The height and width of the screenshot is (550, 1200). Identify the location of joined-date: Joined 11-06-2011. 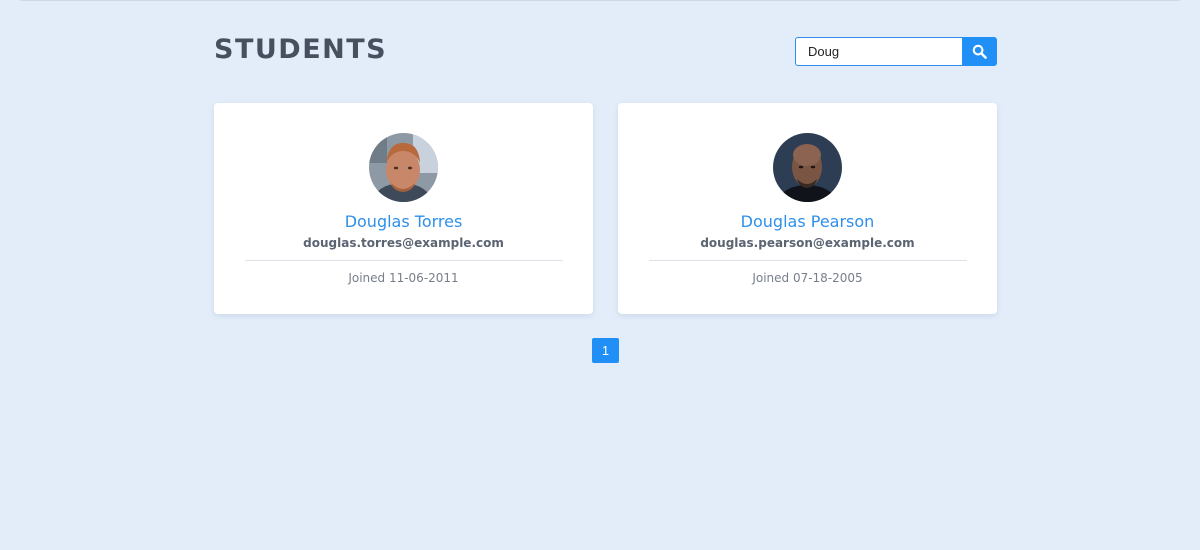
(403, 278).